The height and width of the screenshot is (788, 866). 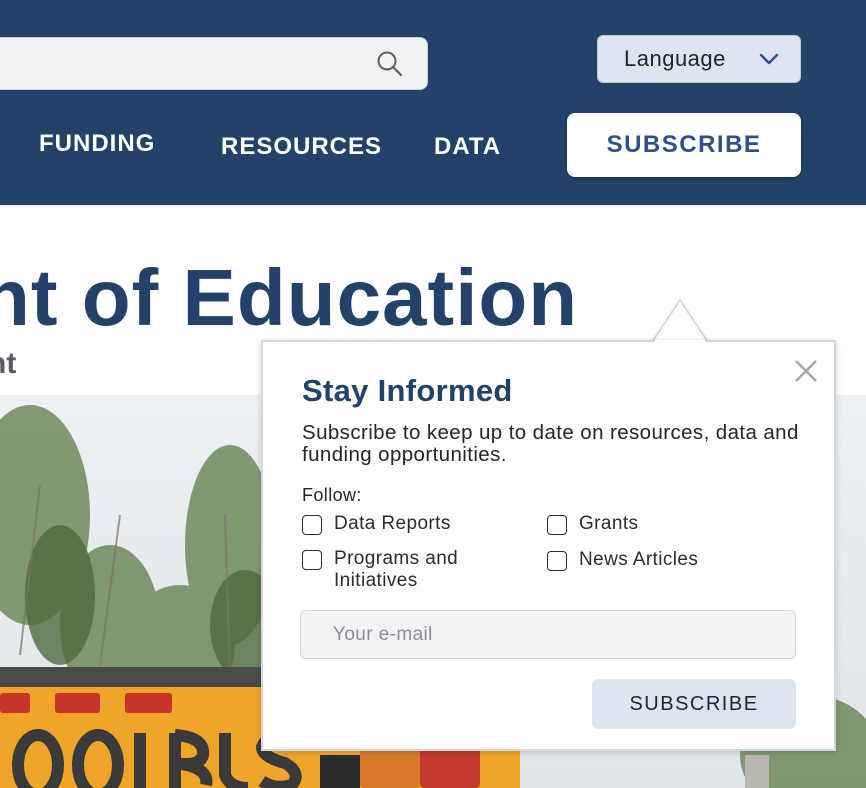 I want to click on search-icon, so click(x=390, y=64).